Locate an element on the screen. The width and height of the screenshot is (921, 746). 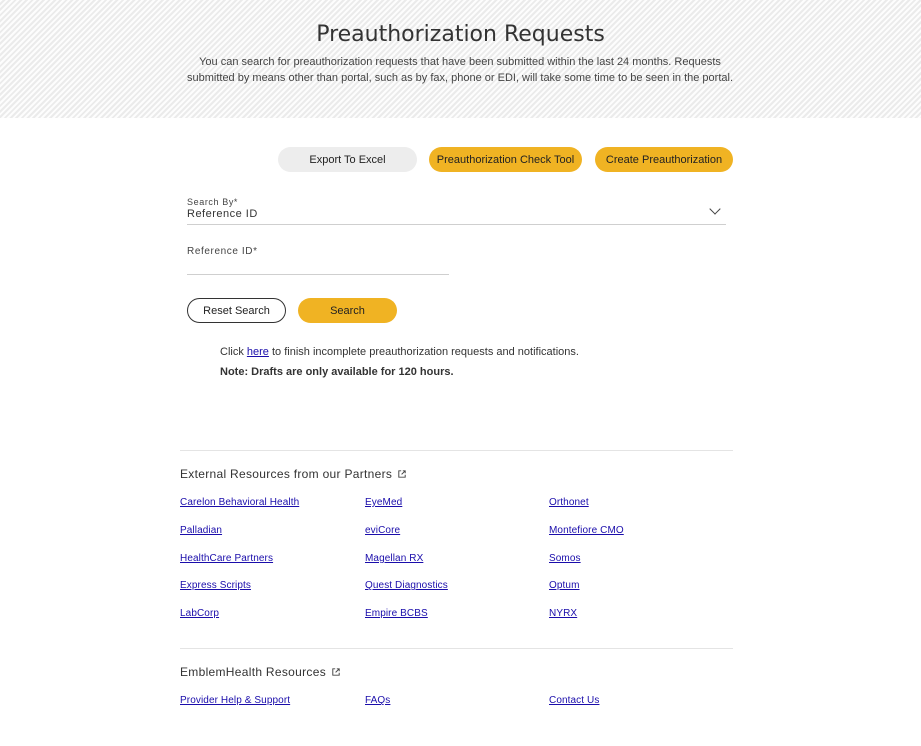
chevron-down-icon is located at coordinates (715, 209).